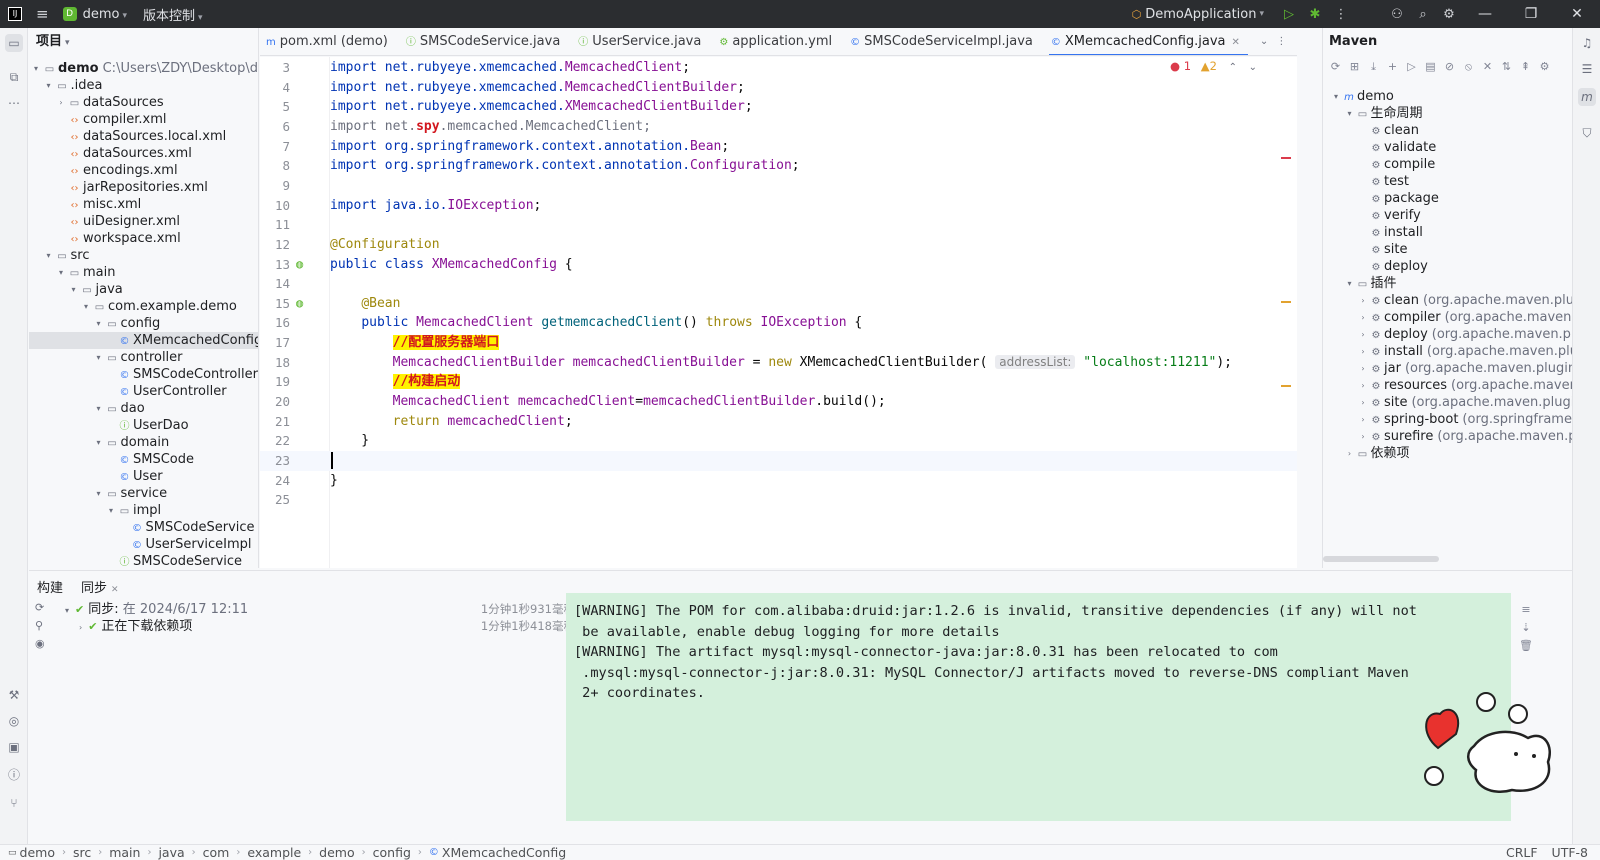  What do you see at coordinates (1447, 266) in the screenshot?
I see `maven-tree-item: ⚙ deploy` at bounding box center [1447, 266].